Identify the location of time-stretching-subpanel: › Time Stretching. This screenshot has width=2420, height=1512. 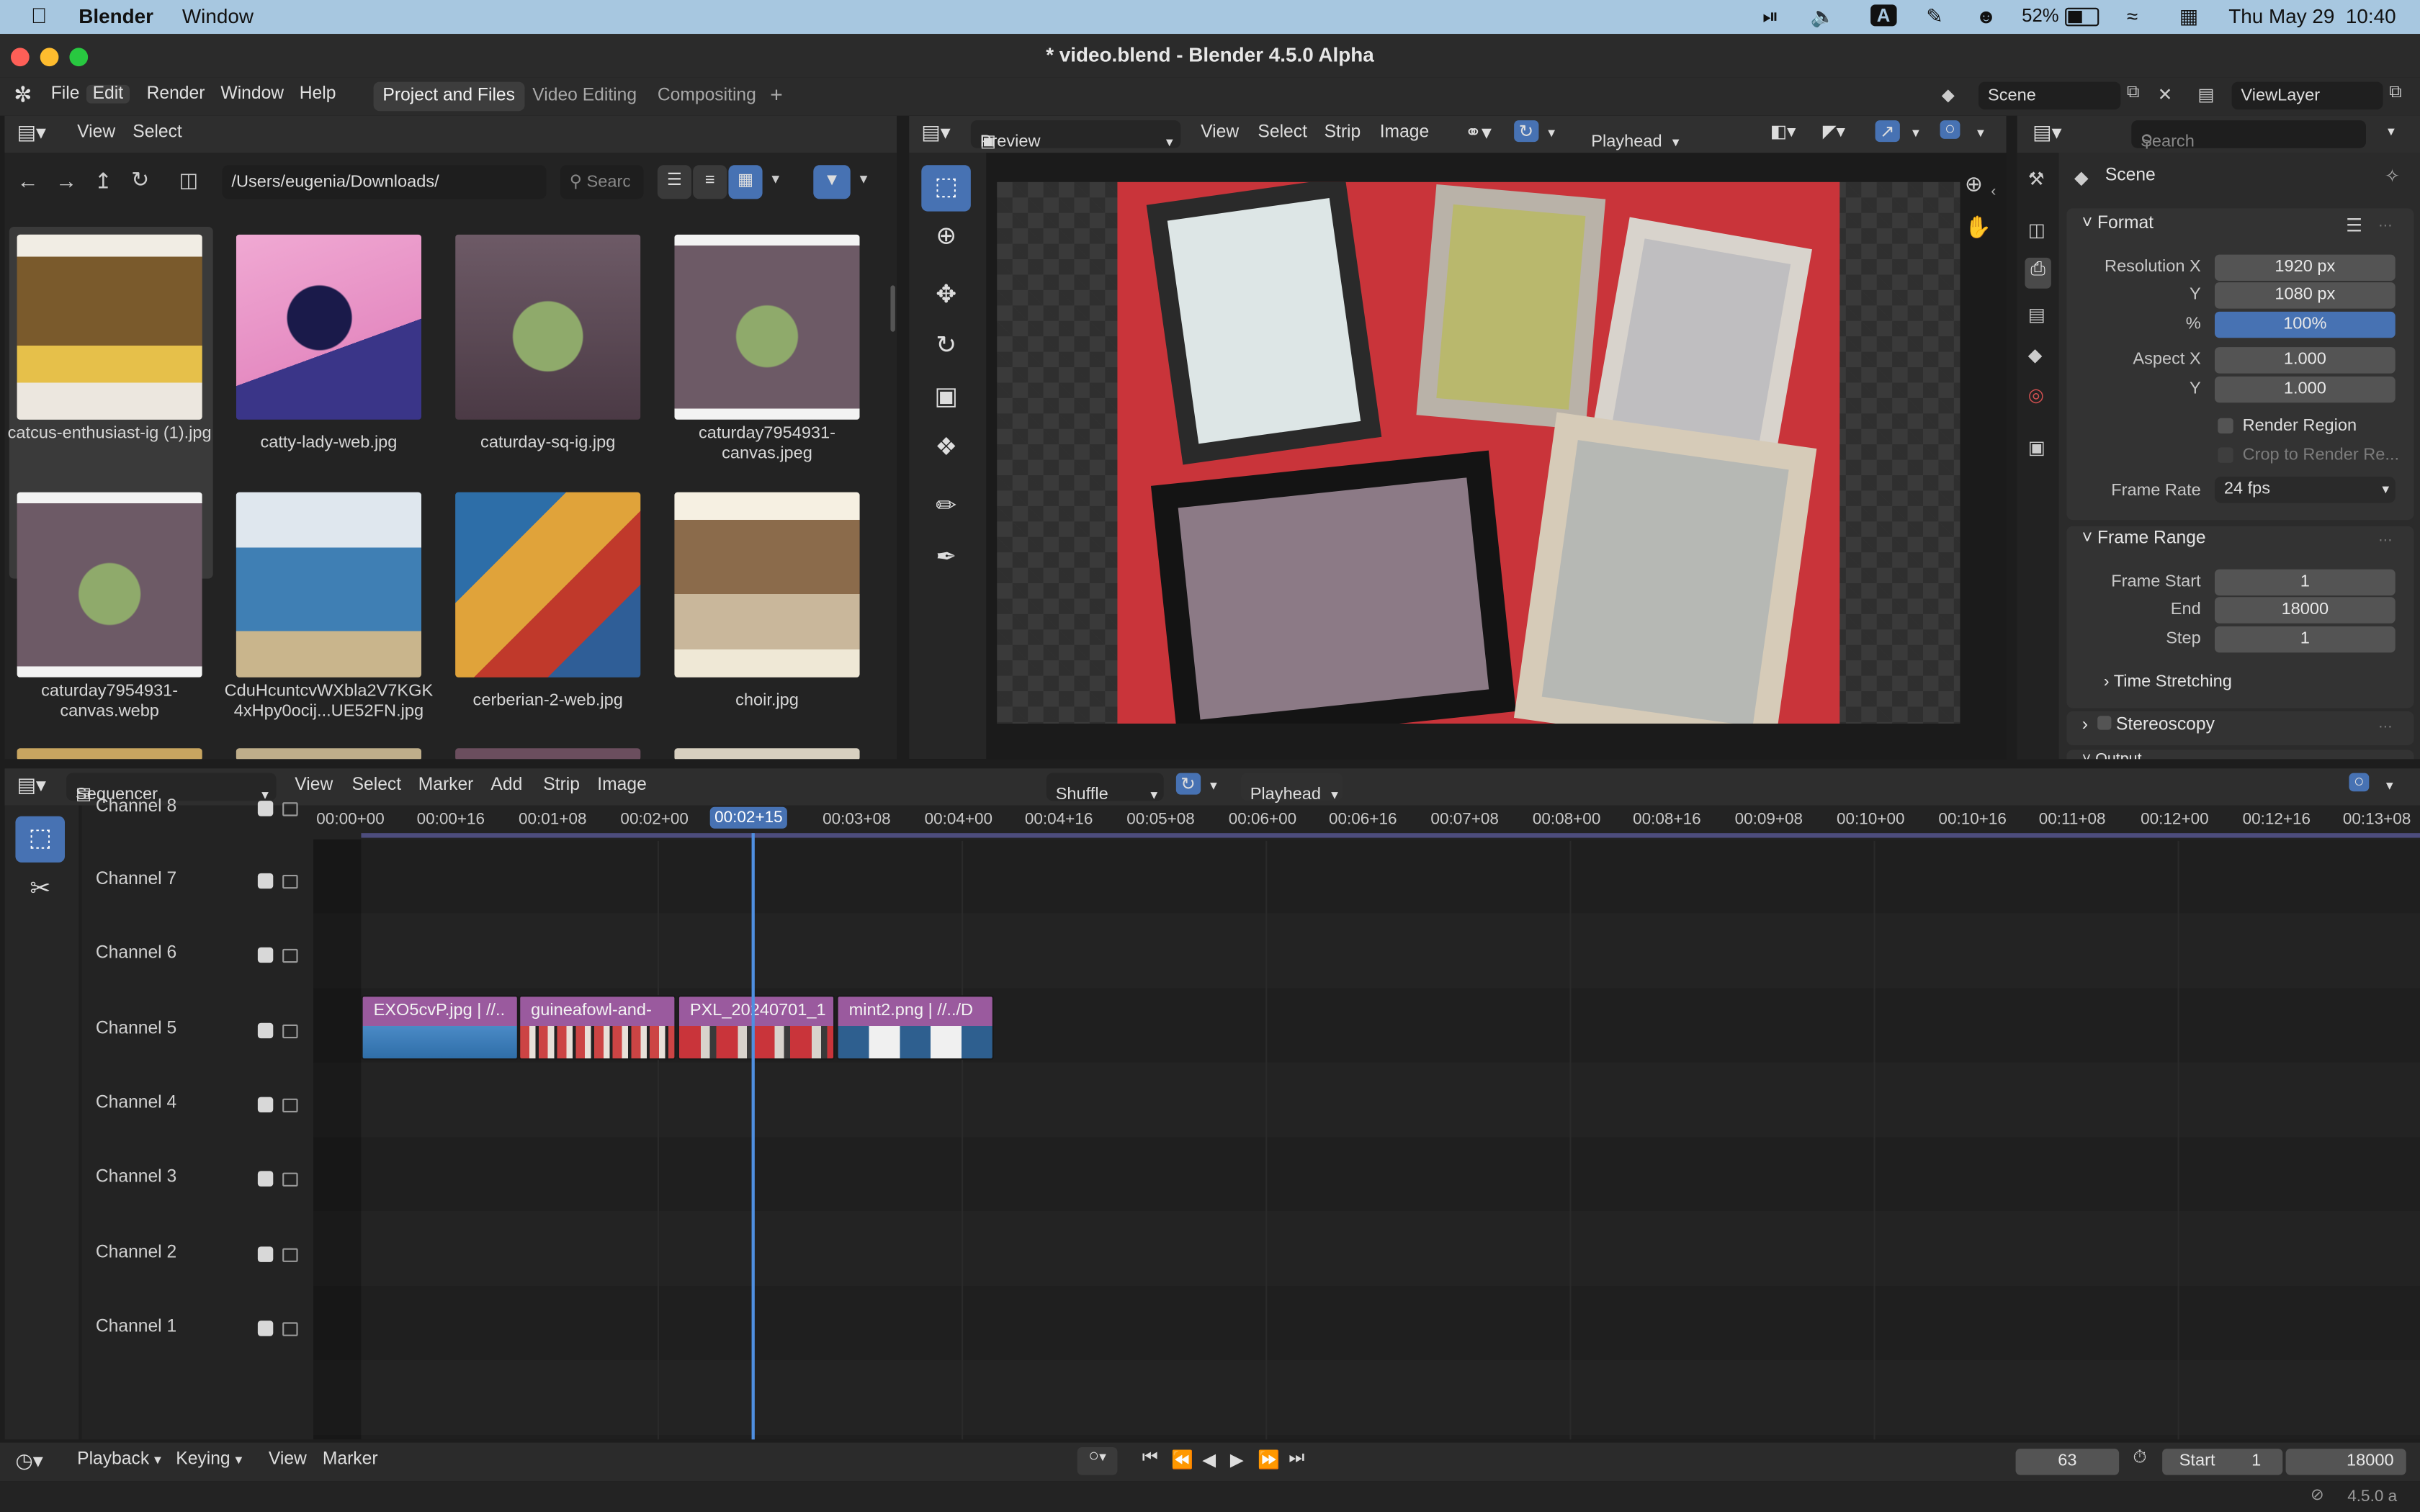
(2168, 681).